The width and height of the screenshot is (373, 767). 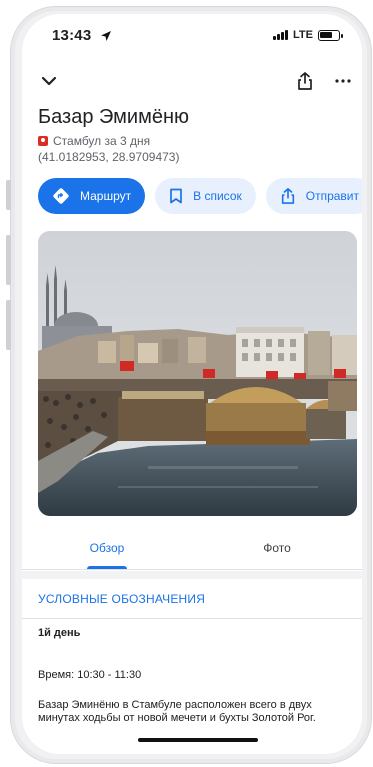 I want to click on action-chips: Маршрут В список Отправит, so click(x=200, y=196).